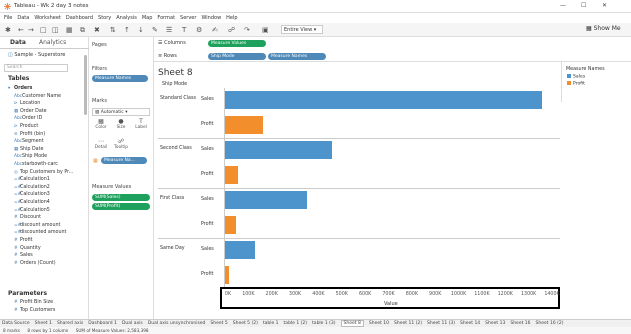 The image size is (631, 334). I want to click on presentation-icon: ▣, so click(265, 30).